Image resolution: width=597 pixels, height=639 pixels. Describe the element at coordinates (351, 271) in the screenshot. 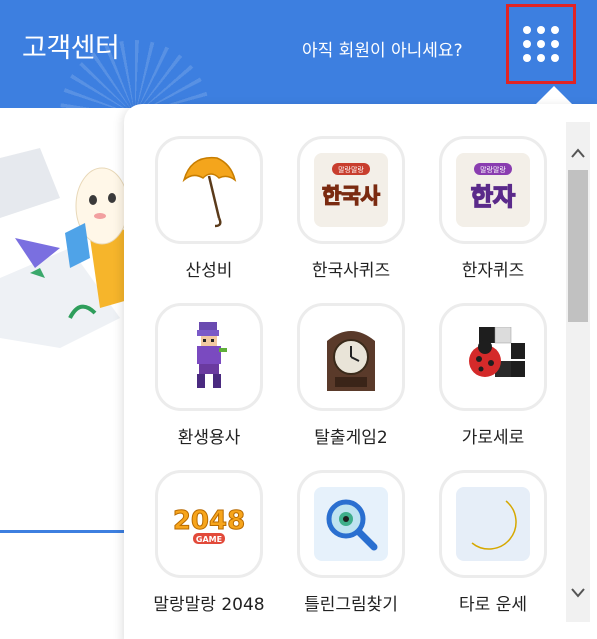

I see `app-label: 한국사퀴즈` at that location.